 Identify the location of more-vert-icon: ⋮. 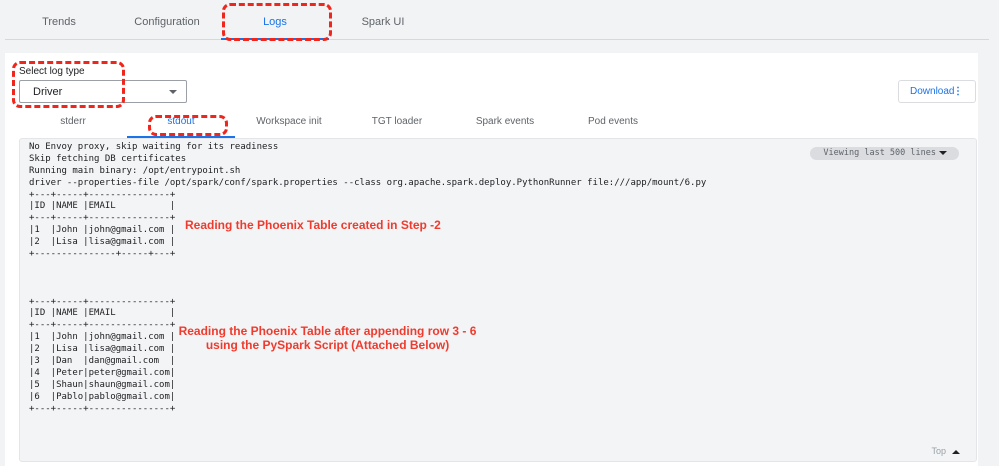
(958, 91).